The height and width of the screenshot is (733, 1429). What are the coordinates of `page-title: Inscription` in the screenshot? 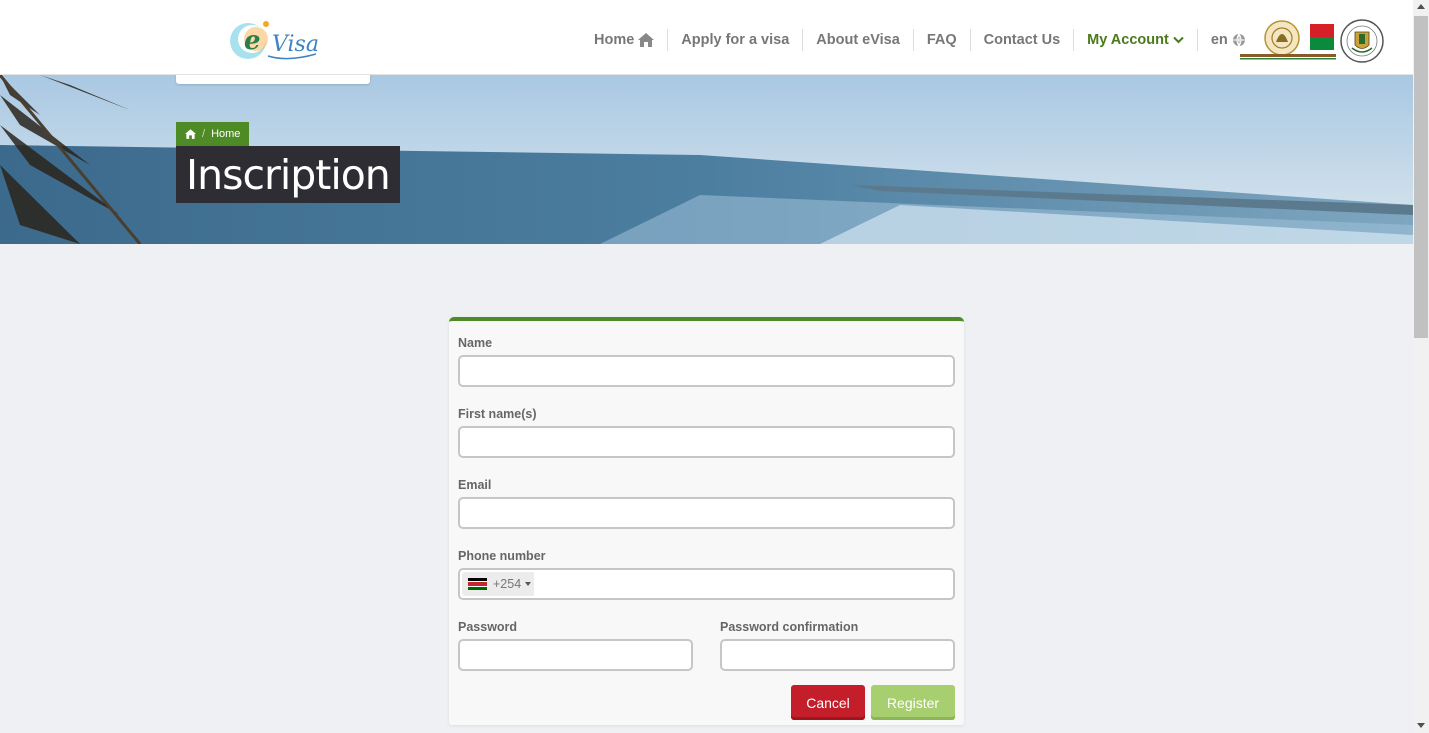 It's located at (288, 174).